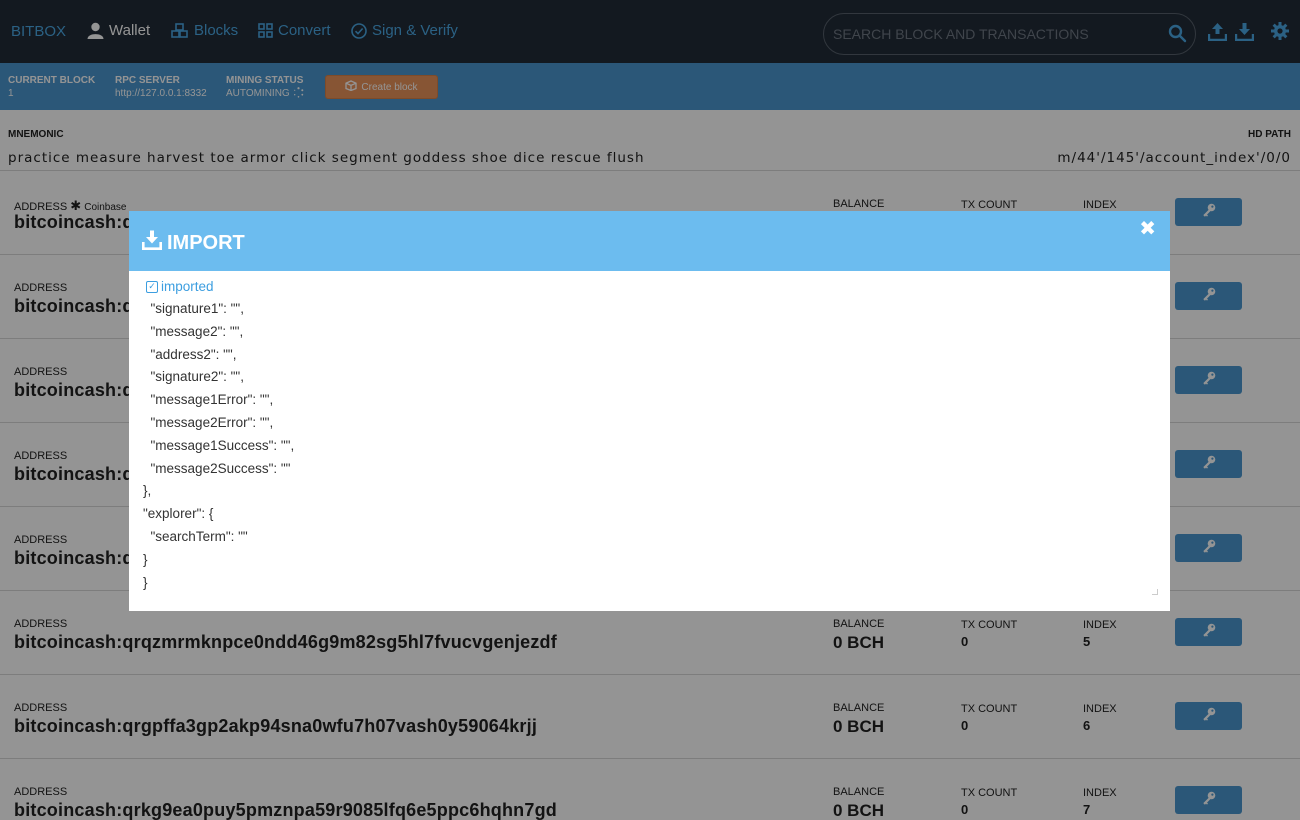 The height and width of the screenshot is (820, 1300). Describe the element at coordinates (193, 308) in the screenshot. I see `json-line: "signature1": "",` at that location.